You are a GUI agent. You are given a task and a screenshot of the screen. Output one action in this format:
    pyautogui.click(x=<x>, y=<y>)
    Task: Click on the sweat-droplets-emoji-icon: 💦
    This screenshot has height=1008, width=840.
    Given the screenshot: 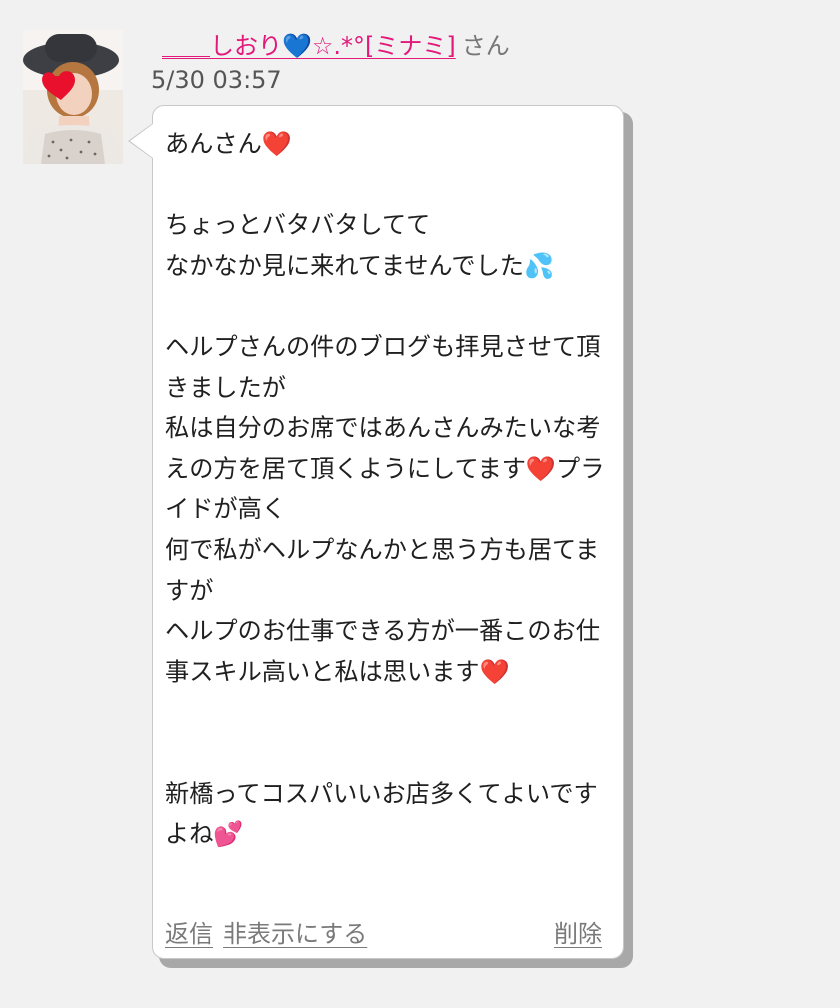 What is the action you would take?
    pyautogui.click(x=539, y=265)
    